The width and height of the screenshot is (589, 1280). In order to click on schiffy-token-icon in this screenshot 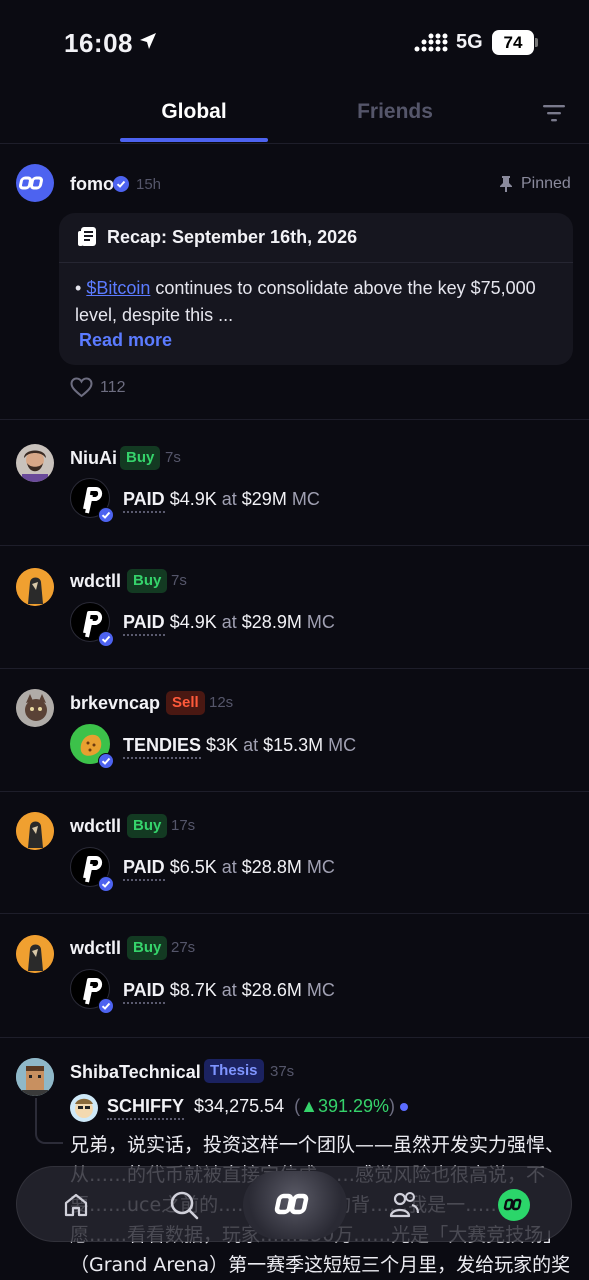, I will do `click(84, 1108)`.